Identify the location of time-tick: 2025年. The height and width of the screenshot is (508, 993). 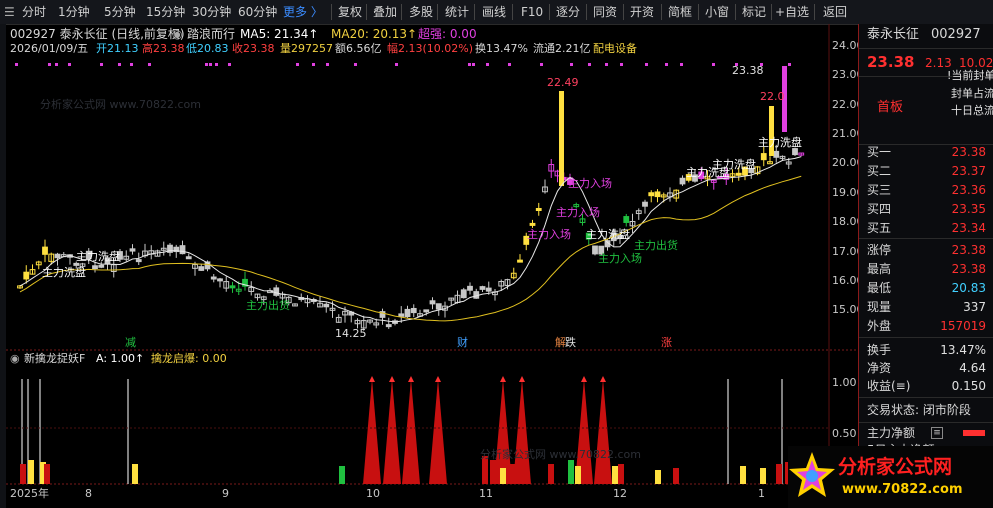
(29, 493).